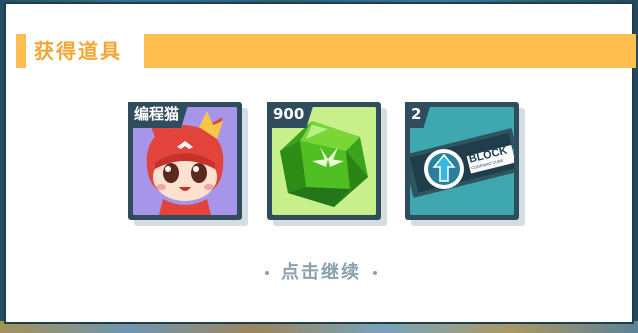  What do you see at coordinates (327, 164) in the screenshot?
I see `reward-item-gem: 900` at bounding box center [327, 164].